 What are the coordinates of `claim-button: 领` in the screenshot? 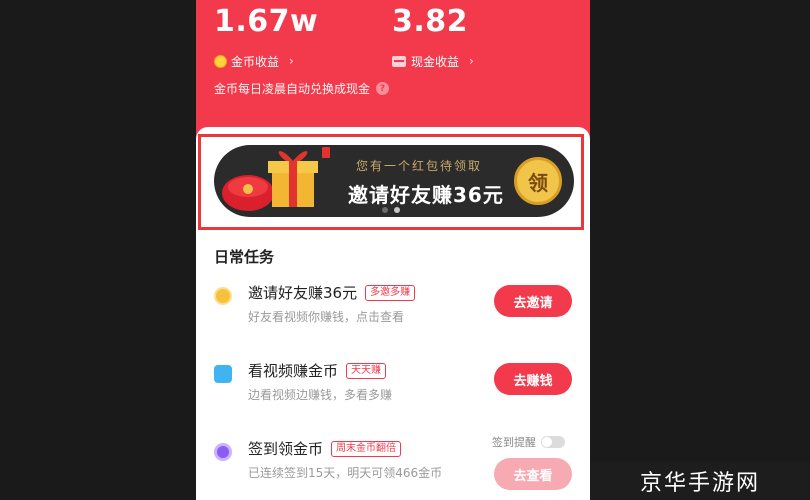 It's located at (538, 181).